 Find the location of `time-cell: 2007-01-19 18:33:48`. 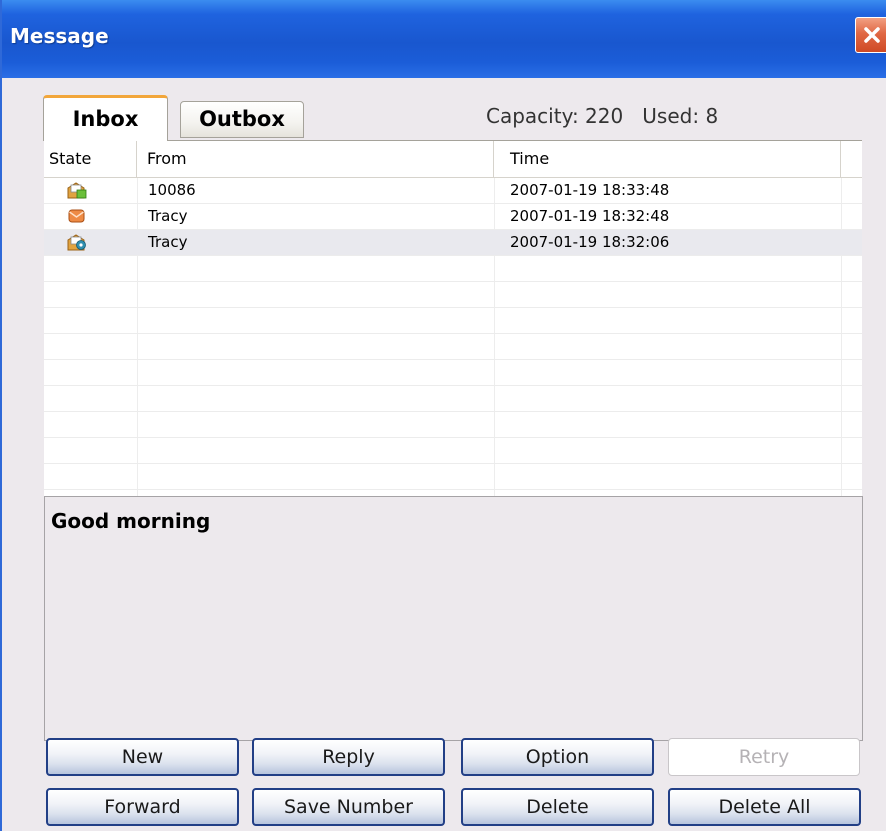

time-cell: 2007-01-19 18:33:48 is located at coordinates (590, 190).